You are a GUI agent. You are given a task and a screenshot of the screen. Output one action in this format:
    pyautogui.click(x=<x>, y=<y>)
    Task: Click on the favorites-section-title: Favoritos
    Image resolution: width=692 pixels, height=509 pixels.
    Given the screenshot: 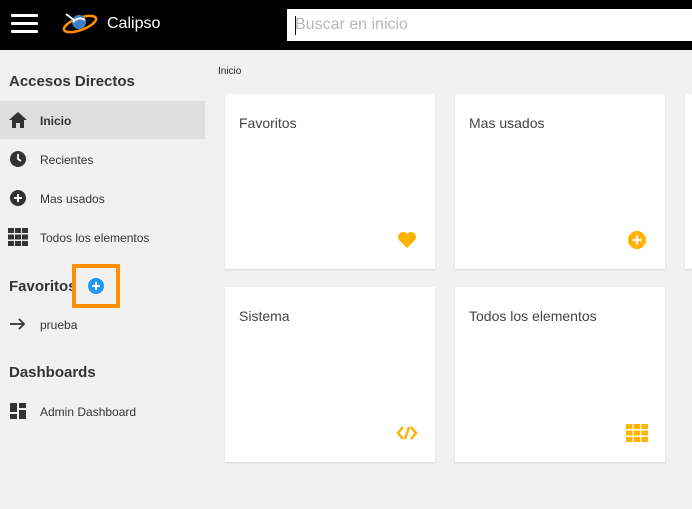 What is the action you would take?
    pyautogui.click(x=43, y=286)
    